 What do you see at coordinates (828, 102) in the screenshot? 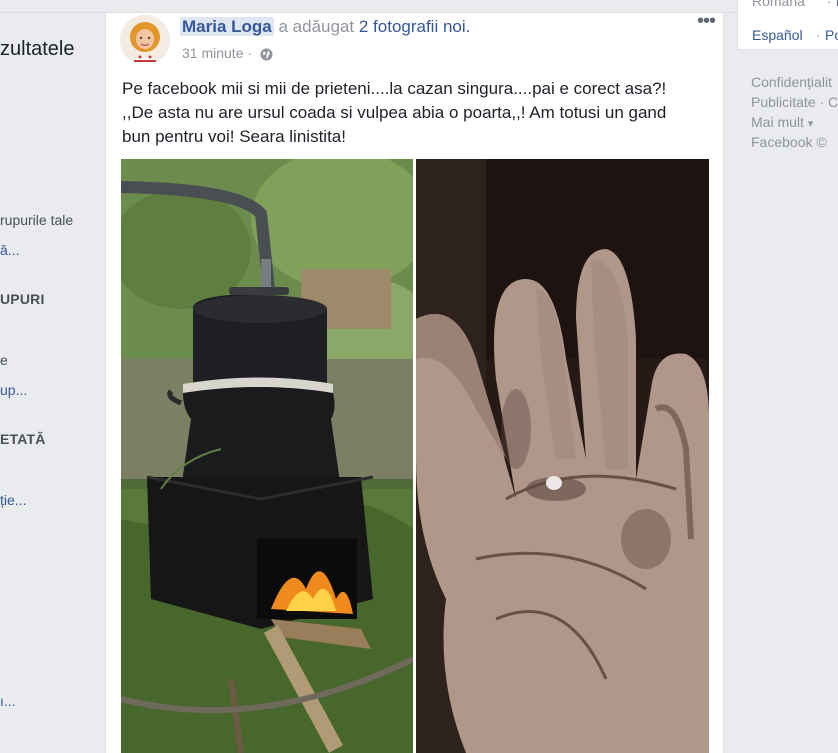
I see `footer-ads-more: · C` at bounding box center [828, 102].